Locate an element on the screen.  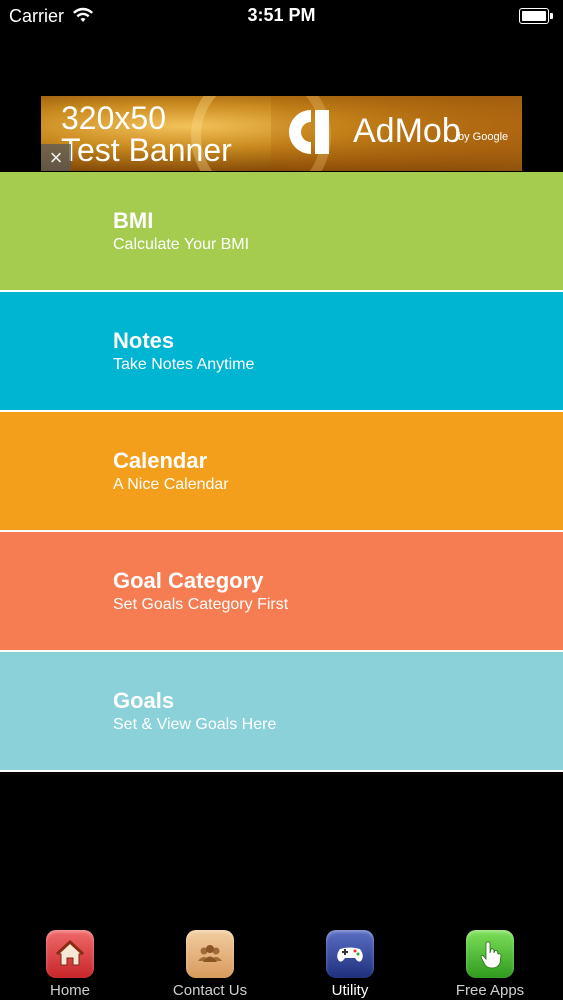
home-icon is located at coordinates (70, 954).